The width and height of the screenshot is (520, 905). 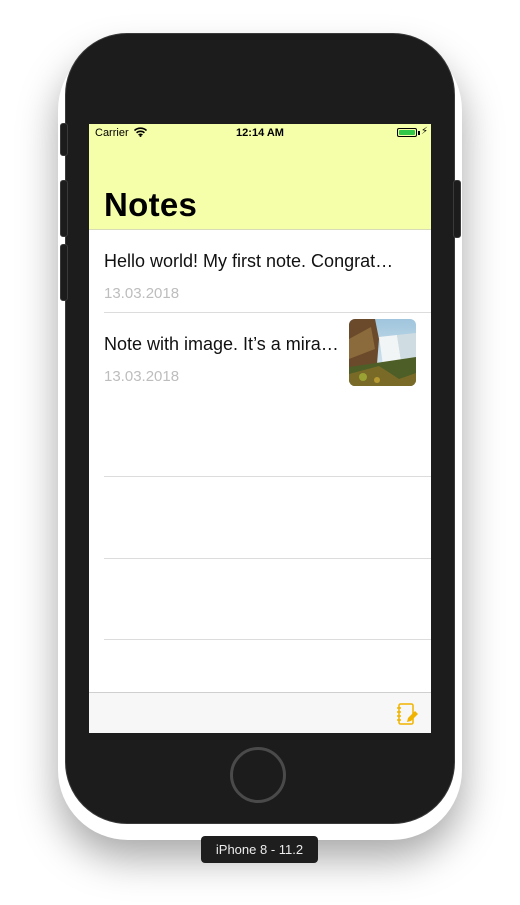 I want to click on charging-icon: ⚡, so click(x=424, y=131).